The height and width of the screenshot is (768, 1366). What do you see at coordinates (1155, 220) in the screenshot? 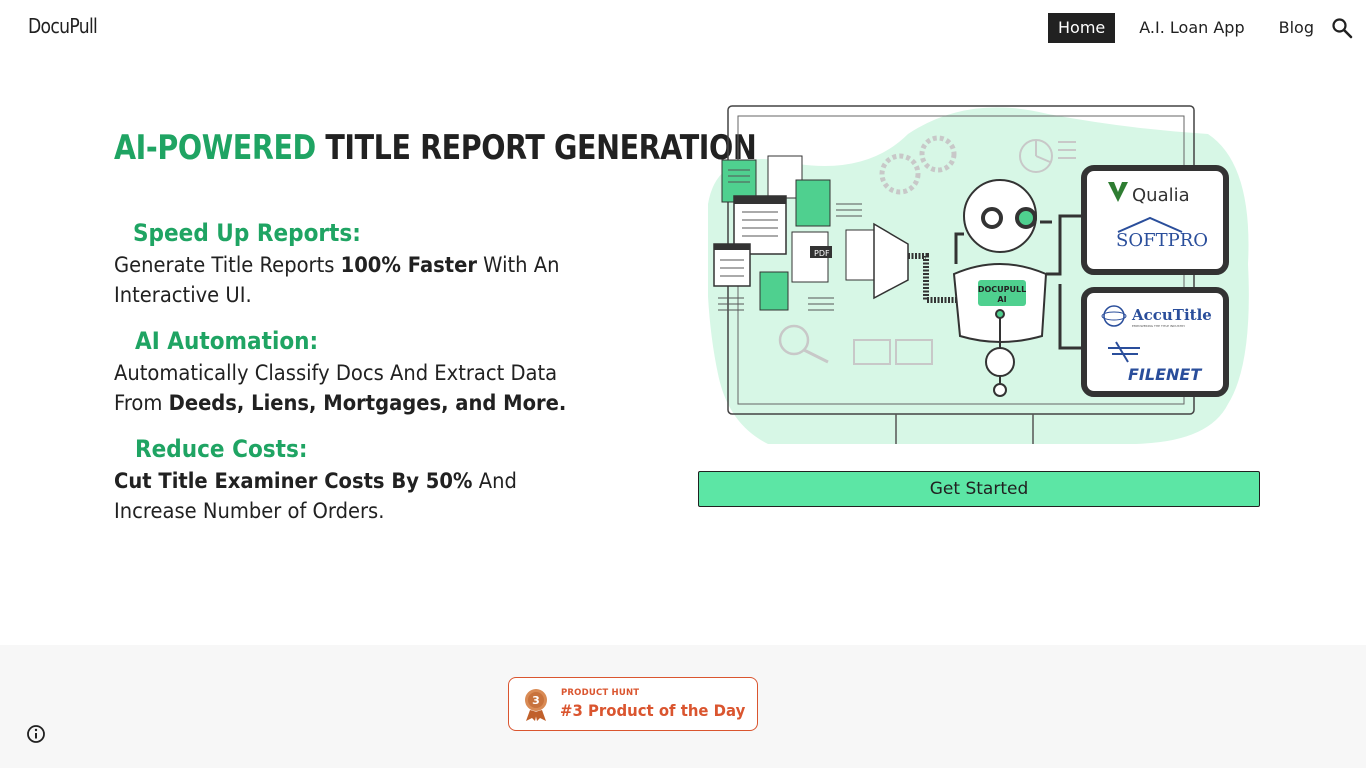
I see `partner-box-top: Qualia SOFTPRO` at bounding box center [1155, 220].